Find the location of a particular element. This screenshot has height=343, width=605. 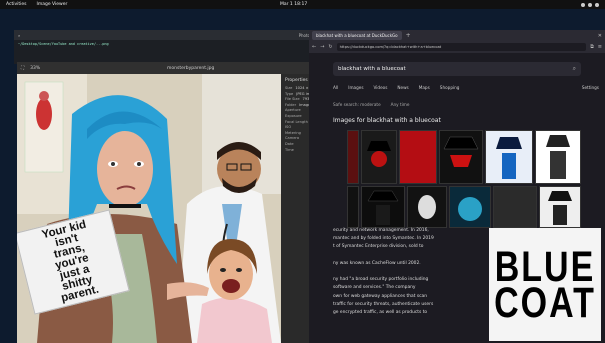

property-label: Aperture is located at coordinates (293, 110).